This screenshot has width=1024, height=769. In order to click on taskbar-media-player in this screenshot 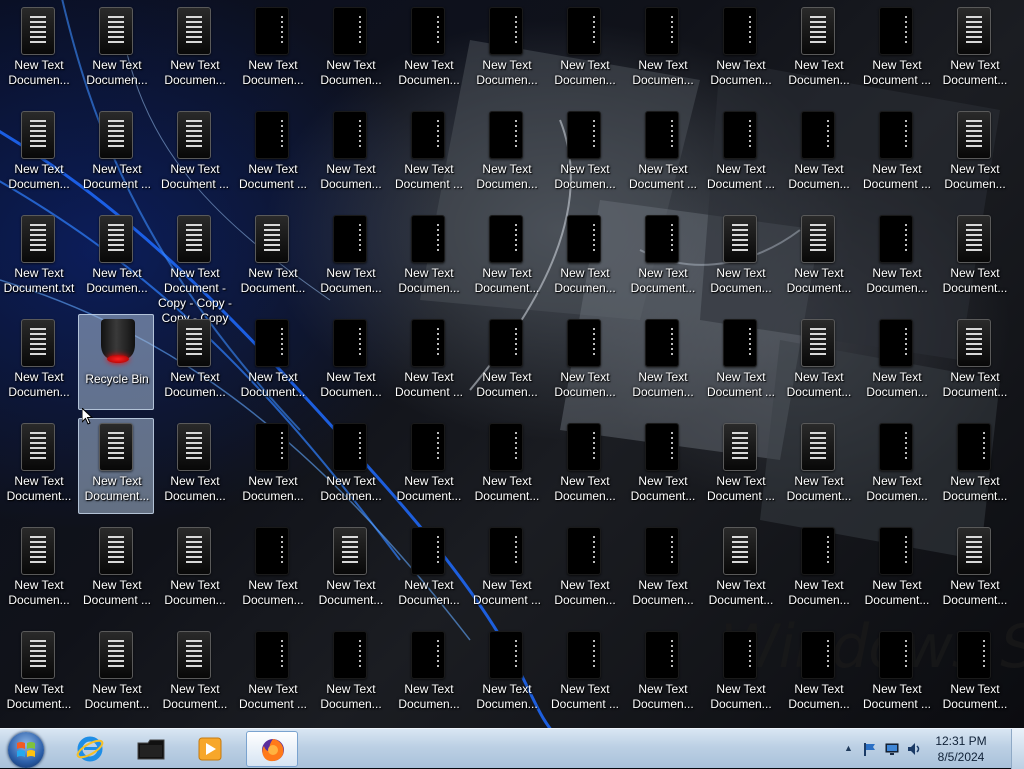, I will do `click(210, 749)`.